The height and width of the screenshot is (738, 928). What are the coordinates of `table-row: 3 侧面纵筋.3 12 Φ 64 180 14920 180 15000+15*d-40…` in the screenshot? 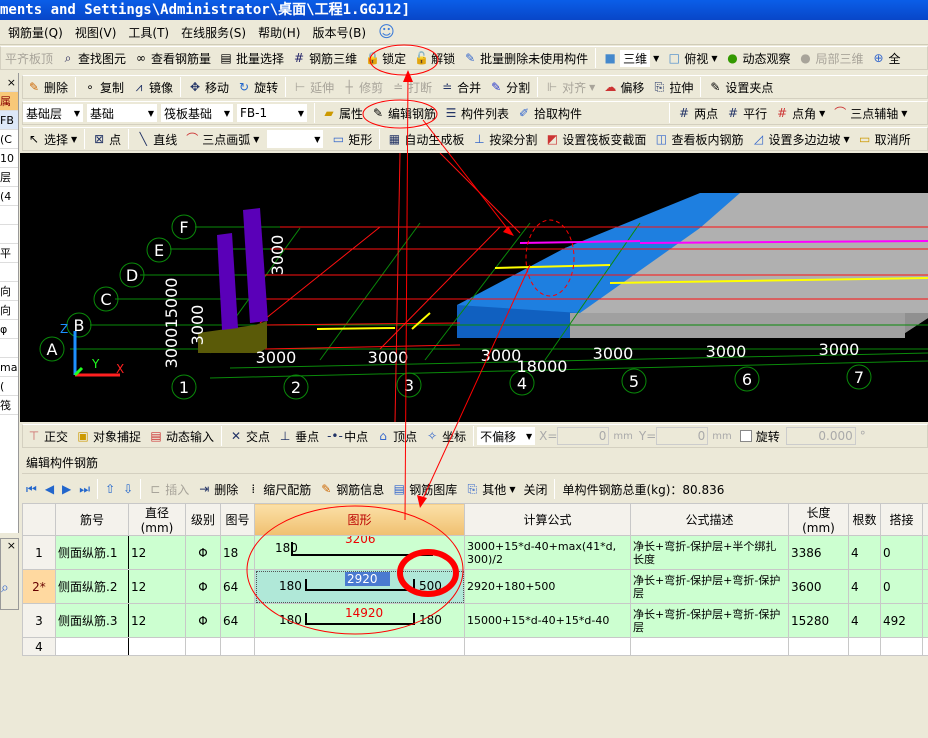 It's located at (475, 620).